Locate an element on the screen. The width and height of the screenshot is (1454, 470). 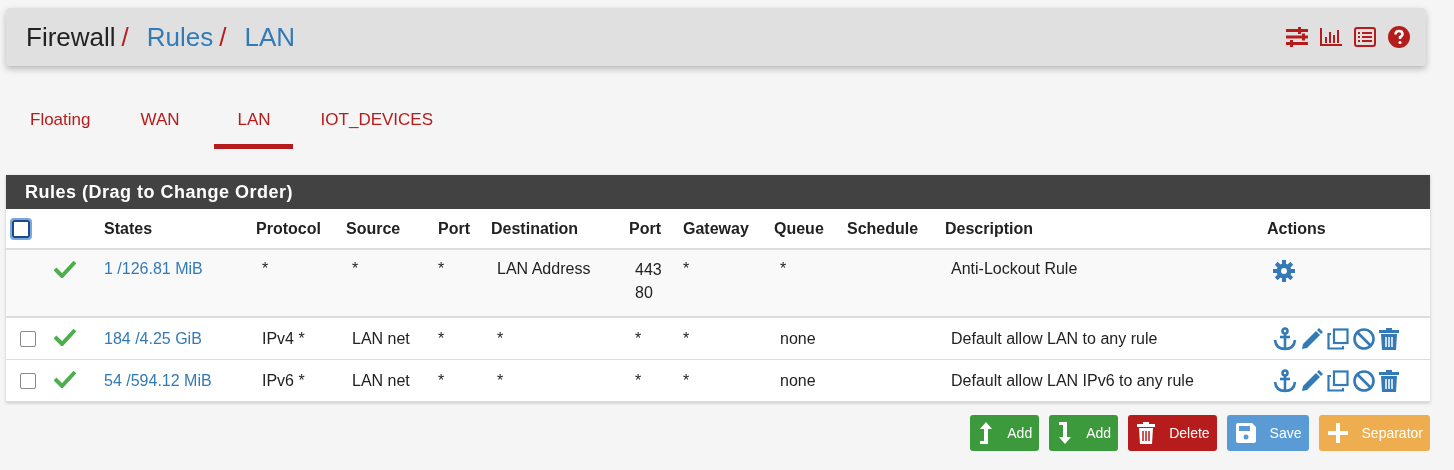
save-button: Save is located at coordinates (1267, 433).